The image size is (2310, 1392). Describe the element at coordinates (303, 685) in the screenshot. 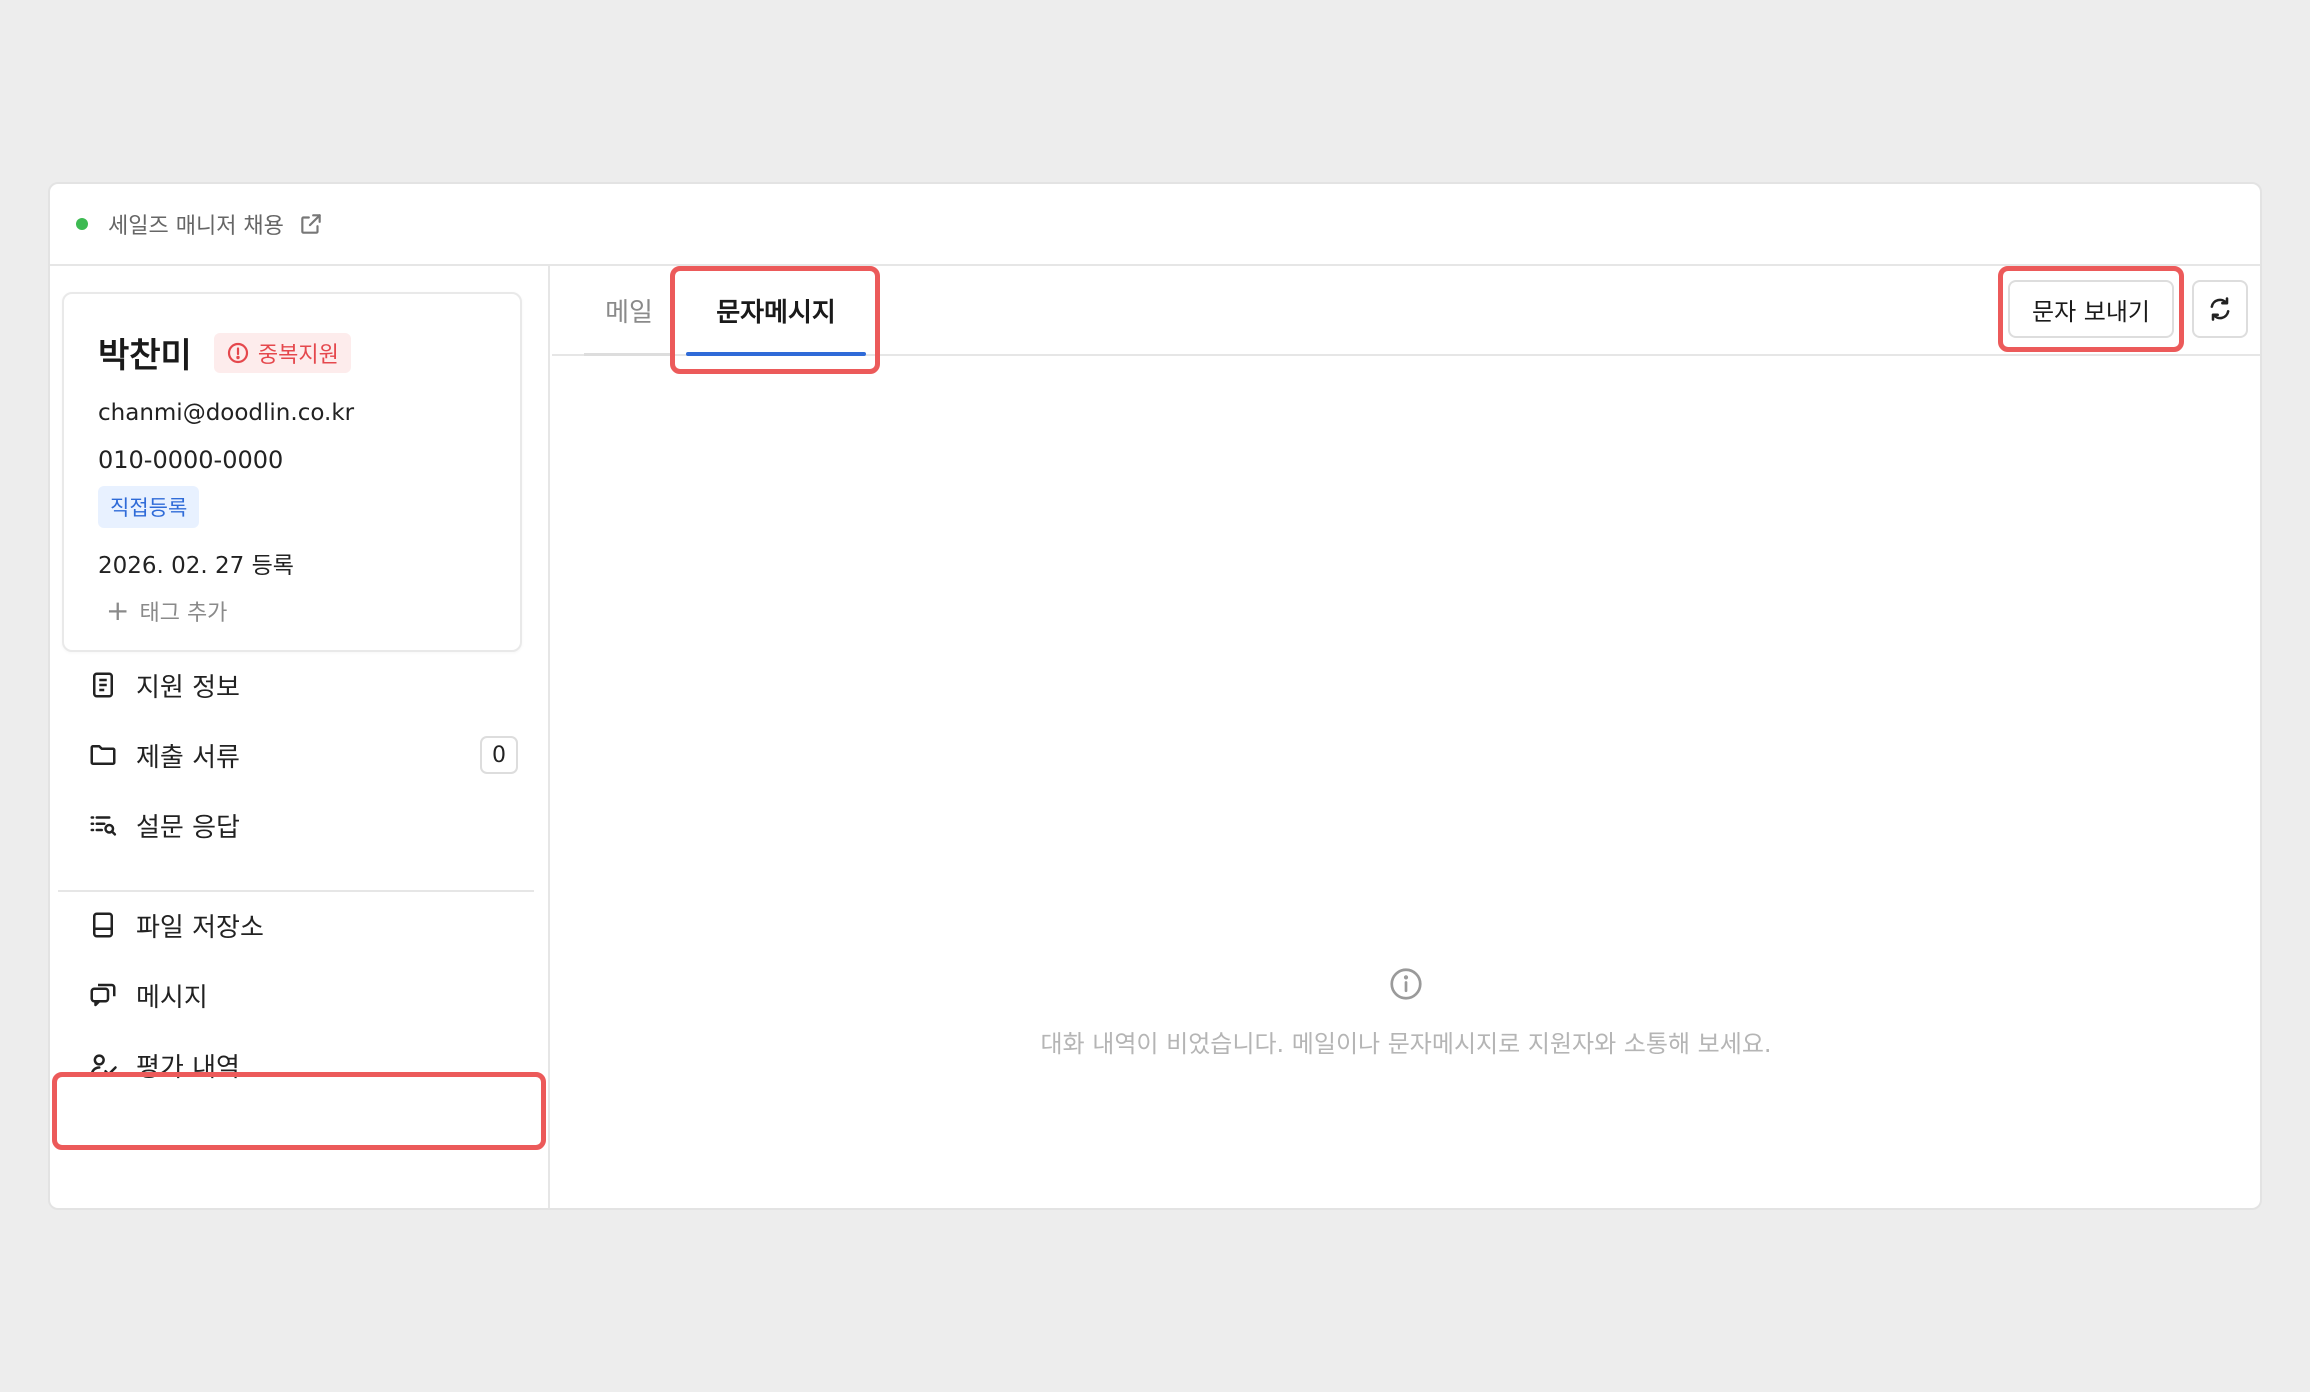

I see `sidebar-item-application-info: 지원 정보` at that location.